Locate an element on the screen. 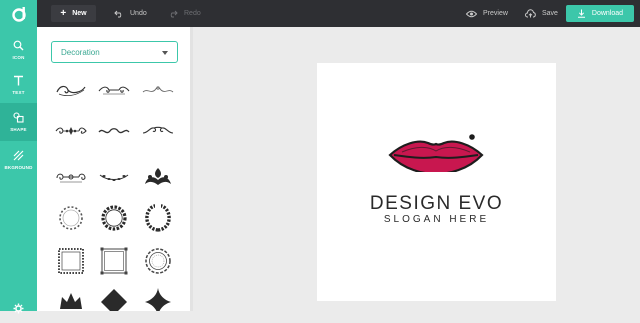 This screenshot has width=640, height=323. shape-item-flourish-divider is located at coordinates (71, 177).